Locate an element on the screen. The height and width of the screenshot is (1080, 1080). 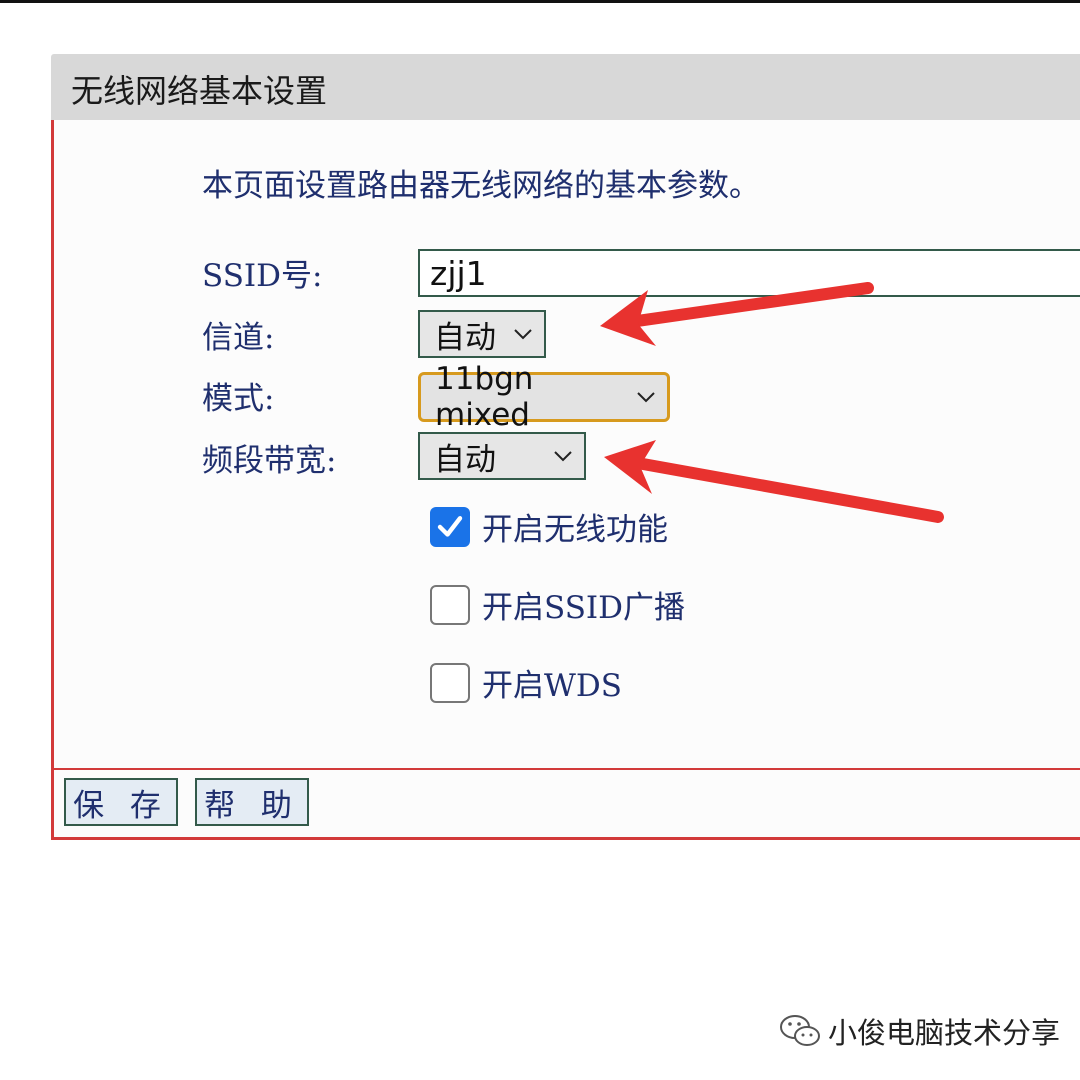
bandwidth-select: 自动 is located at coordinates (502, 456).